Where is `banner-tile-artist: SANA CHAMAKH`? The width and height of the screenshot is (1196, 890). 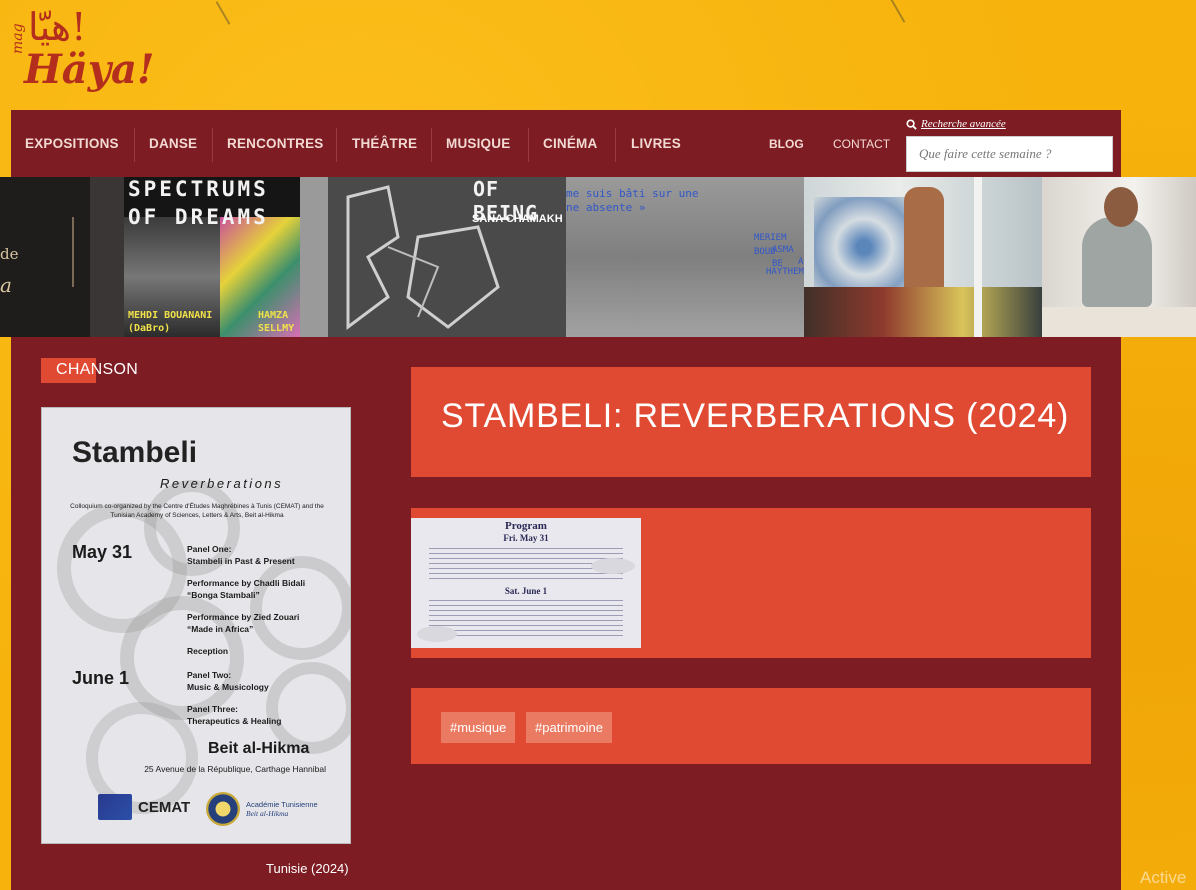
banner-tile-artist: SANA CHAMAKH is located at coordinates (517, 219).